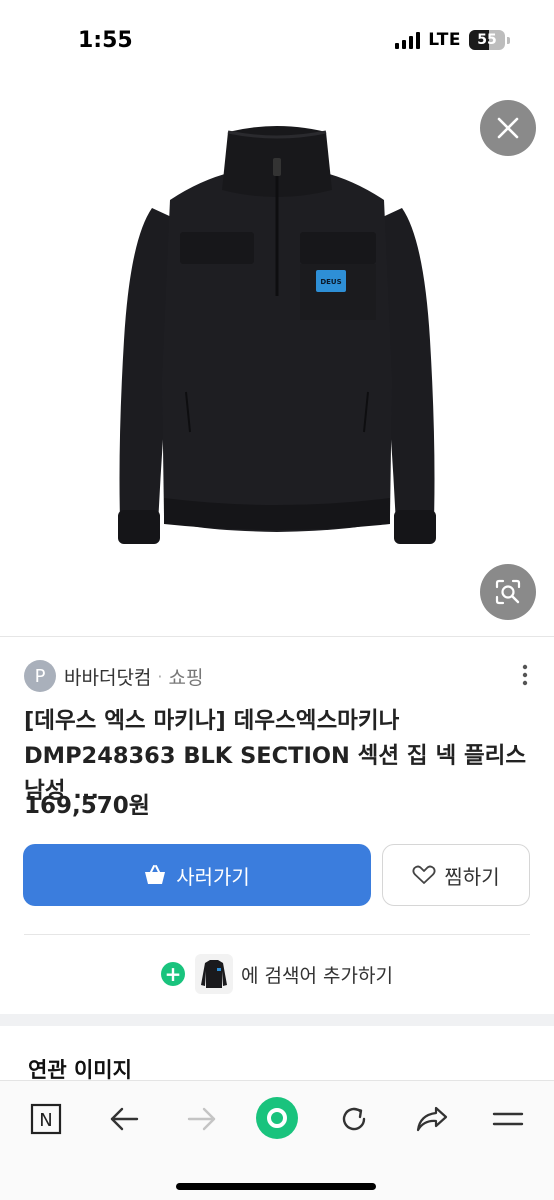 The height and width of the screenshot is (1200, 554). What do you see at coordinates (105, 40) in the screenshot?
I see `status-time: 1:55` at bounding box center [105, 40].